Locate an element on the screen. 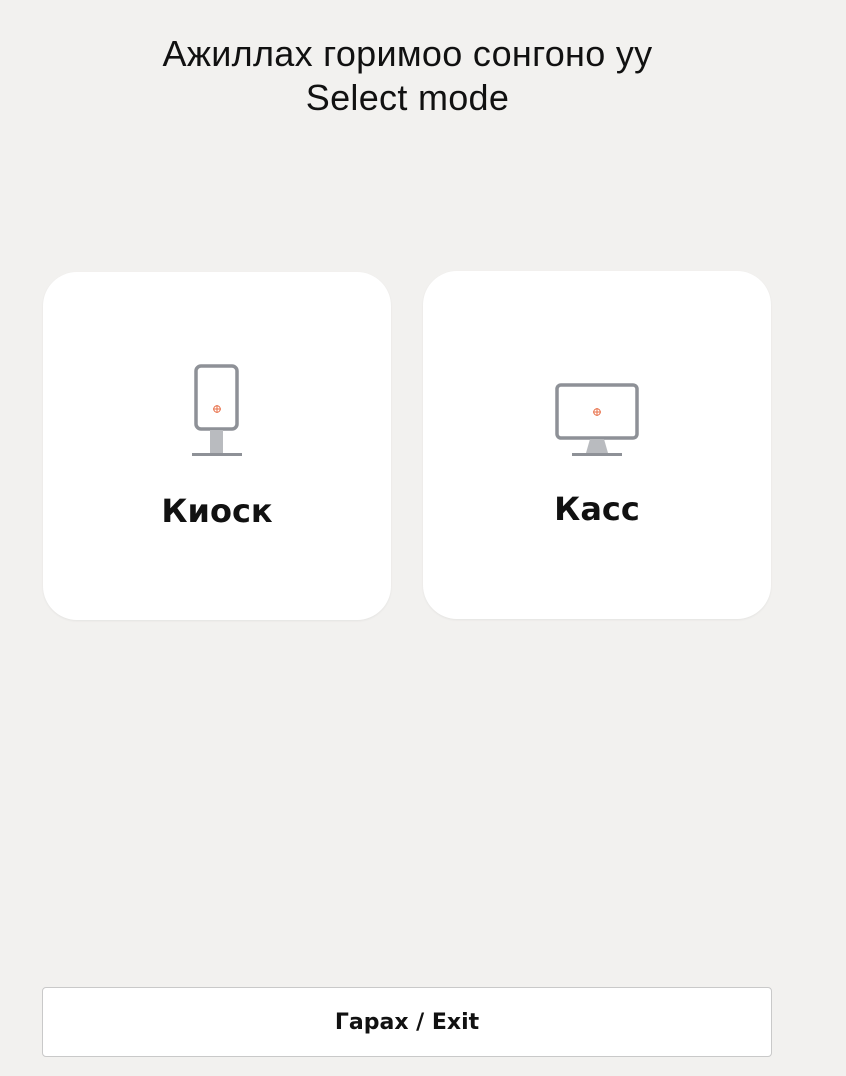 This screenshot has height=1076, width=846. kiosk-icon is located at coordinates (217, 412).